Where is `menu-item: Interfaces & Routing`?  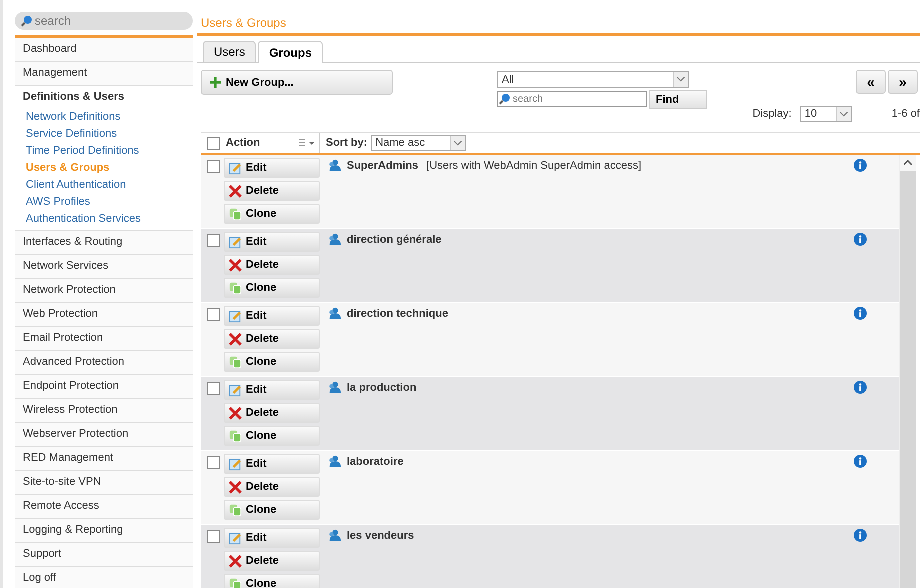 menu-item: Interfaces & Routing is located at coordinates (104, 243).